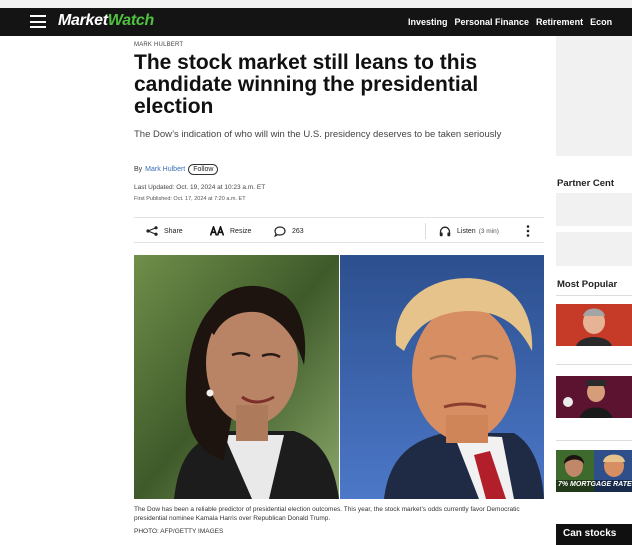 This screenshot has height=545, width=632. I want to click on thumb-1-image, so click(594, 325).